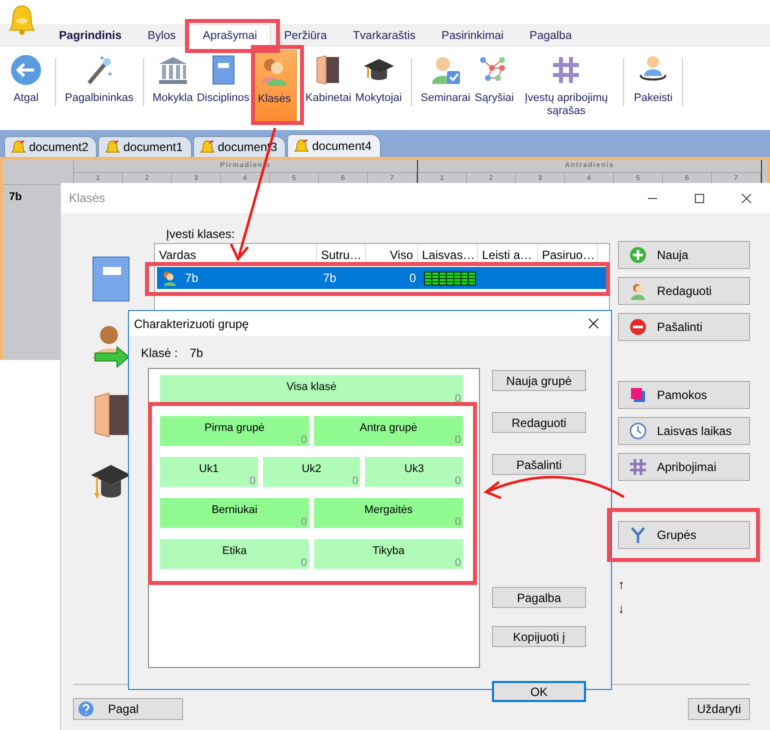  I want to click on book-icon, so click(111, 279).